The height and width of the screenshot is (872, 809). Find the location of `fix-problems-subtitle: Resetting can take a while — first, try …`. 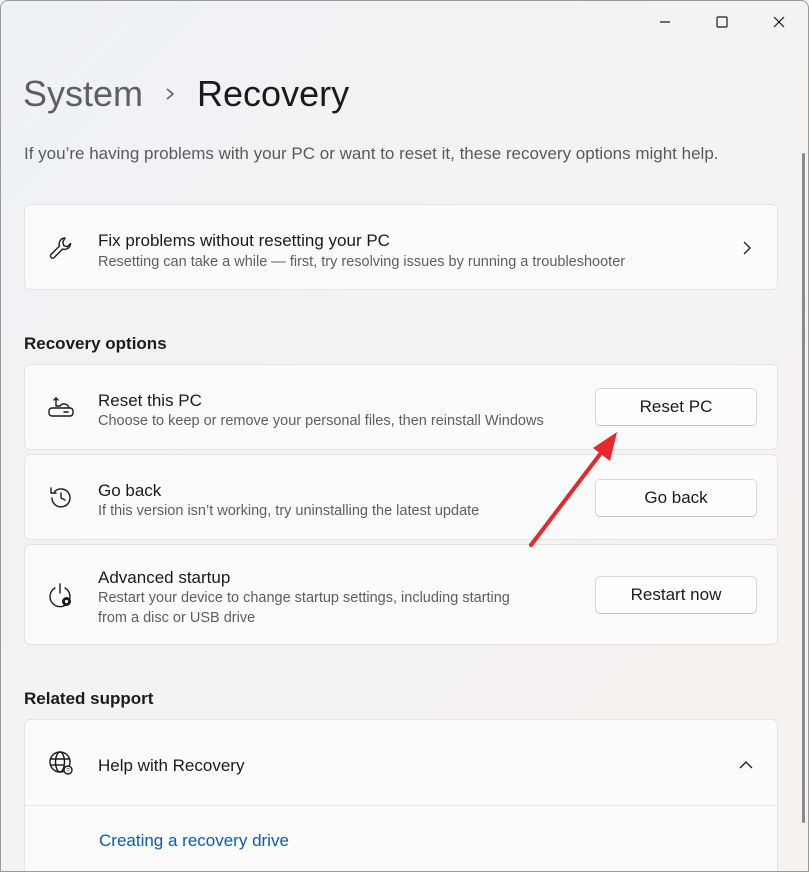

fix-problems-subtitle: Resetting can take a while — first, try … is located at coordinates (362, 262).